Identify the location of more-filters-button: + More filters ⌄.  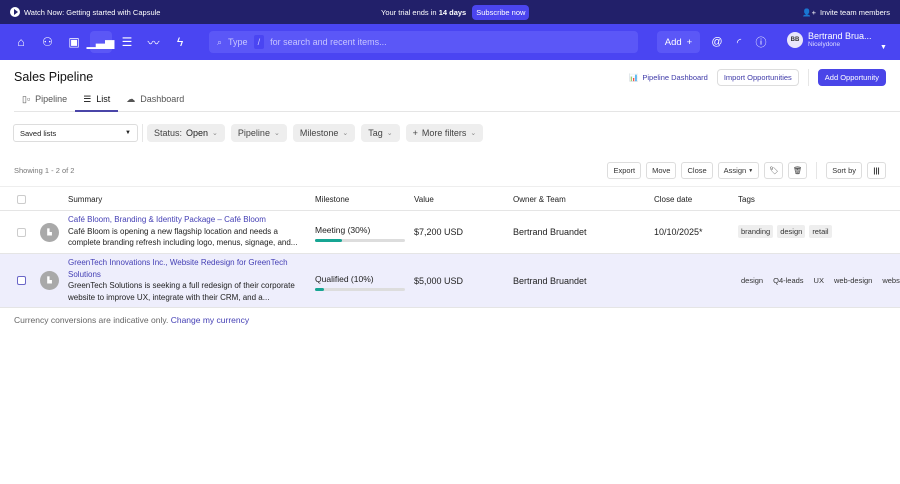
(444, 133).